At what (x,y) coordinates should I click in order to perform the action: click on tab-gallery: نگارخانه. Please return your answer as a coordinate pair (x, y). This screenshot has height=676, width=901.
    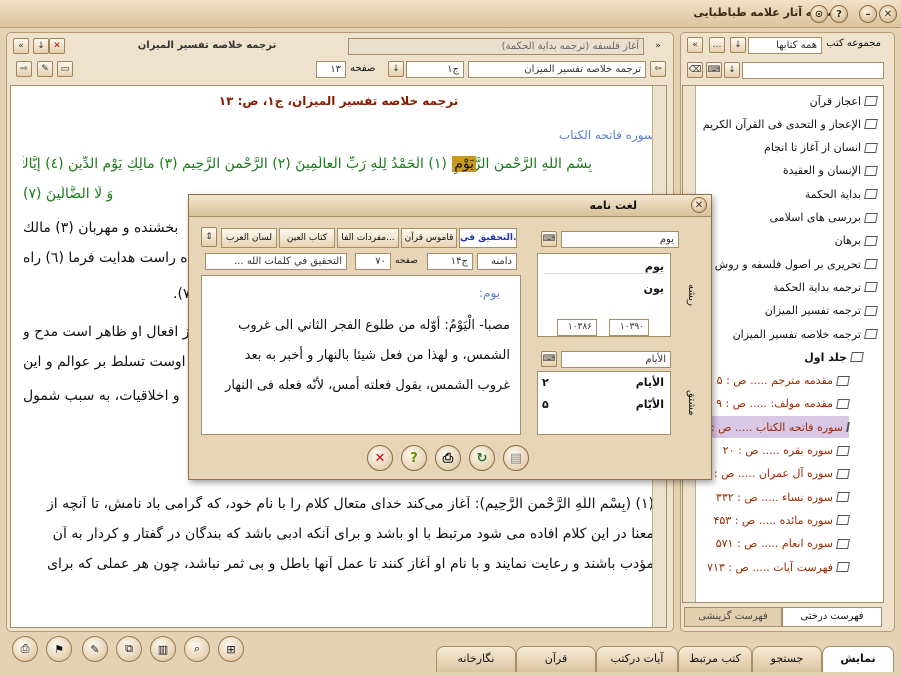
    Looking at the image, I should click on (476, 659).